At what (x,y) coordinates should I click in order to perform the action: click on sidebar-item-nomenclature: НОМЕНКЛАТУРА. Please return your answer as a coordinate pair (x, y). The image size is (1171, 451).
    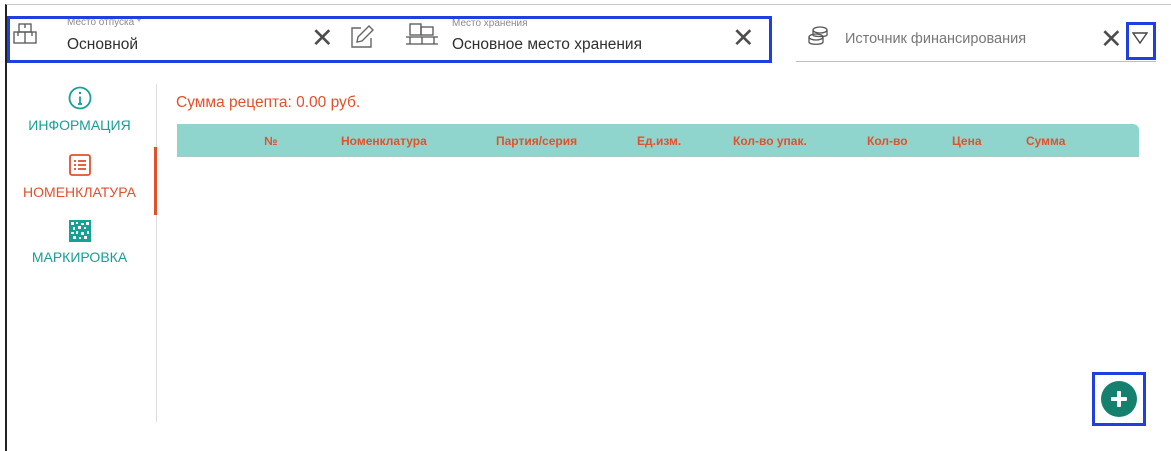
    Looking at the image, I should click on (79, 176).